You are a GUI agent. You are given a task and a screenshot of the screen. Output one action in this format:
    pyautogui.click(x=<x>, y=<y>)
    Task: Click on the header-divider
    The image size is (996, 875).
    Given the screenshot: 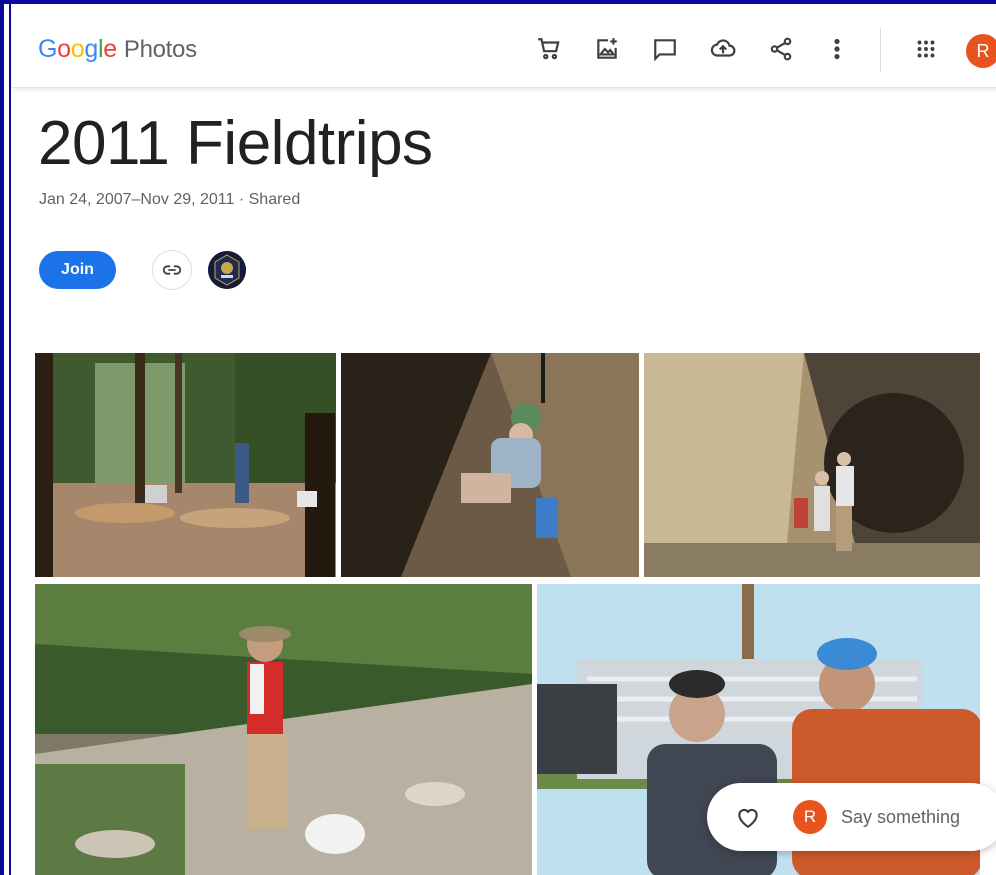 What is the action you would take?
    pyautogui.click(x=880, y=50)
    